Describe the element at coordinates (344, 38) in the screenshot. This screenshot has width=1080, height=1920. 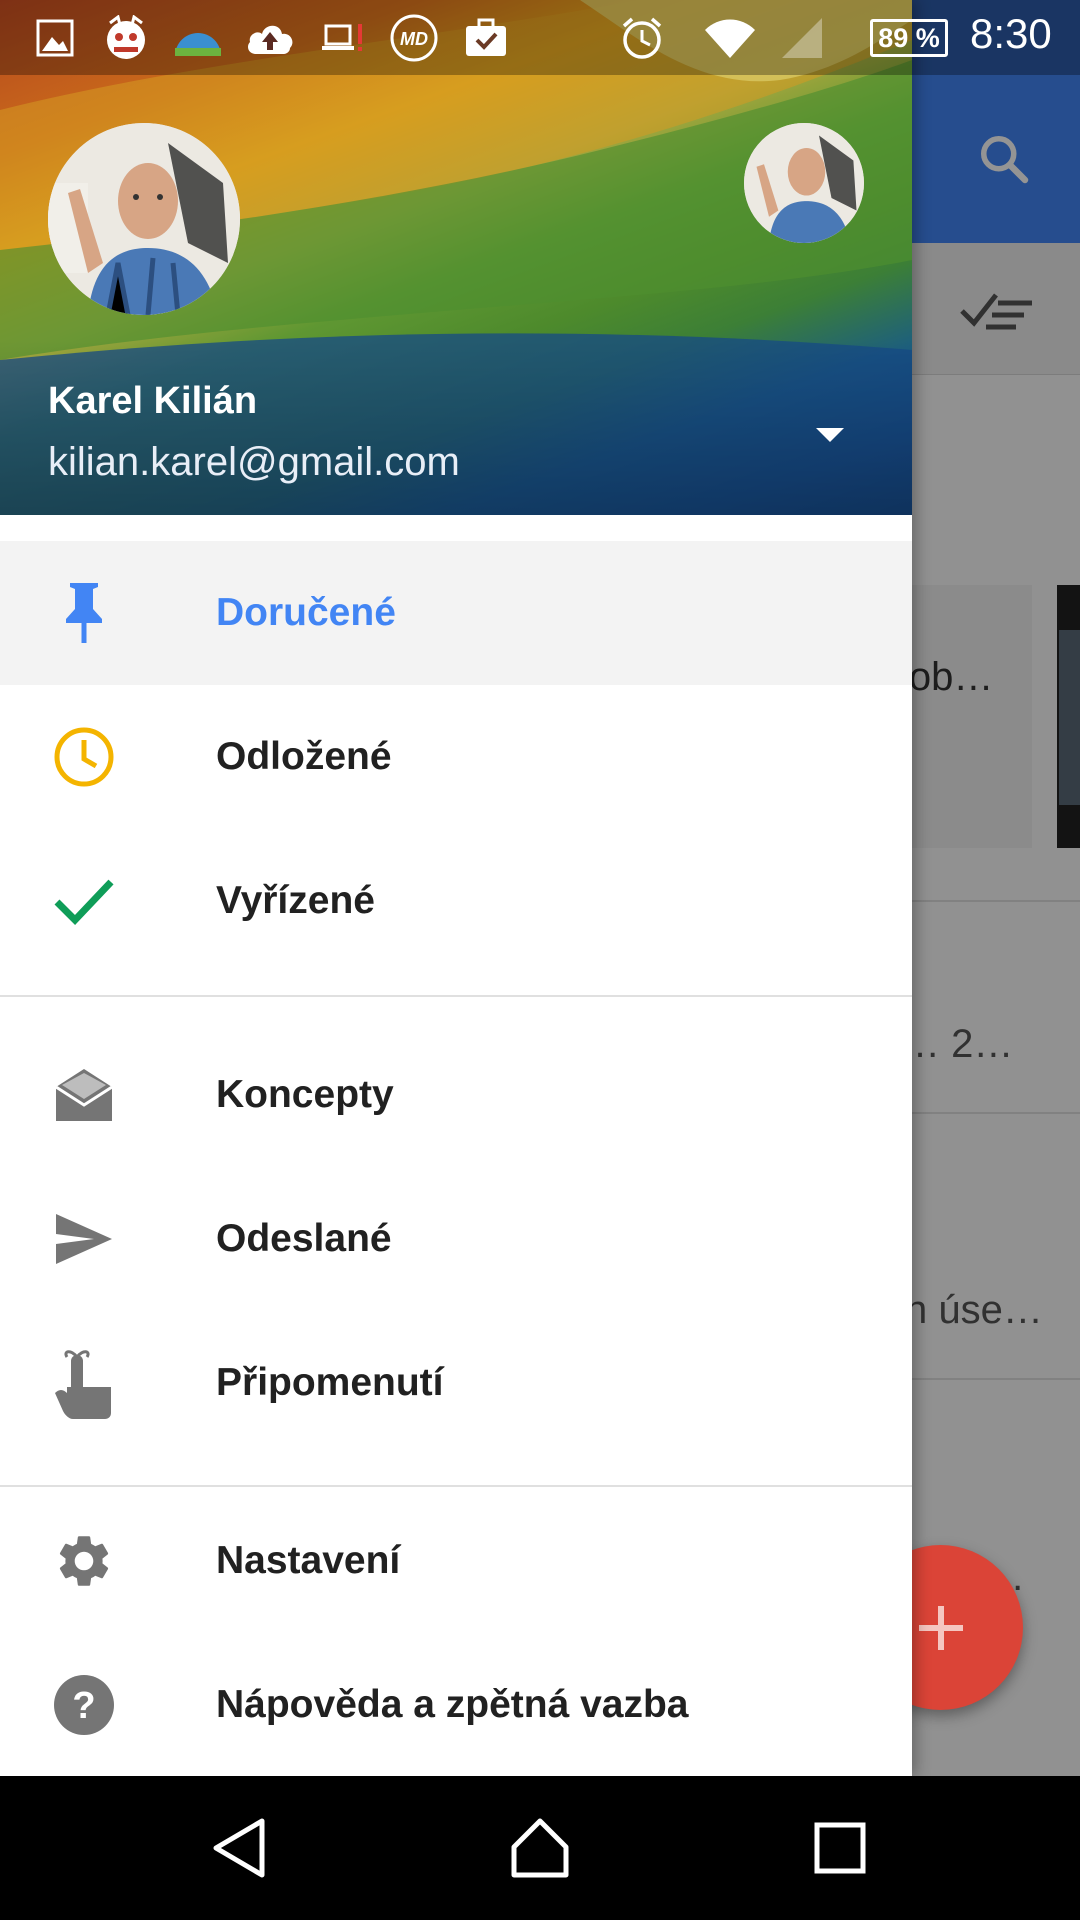
I see `laptop-alert-icon` at that location.